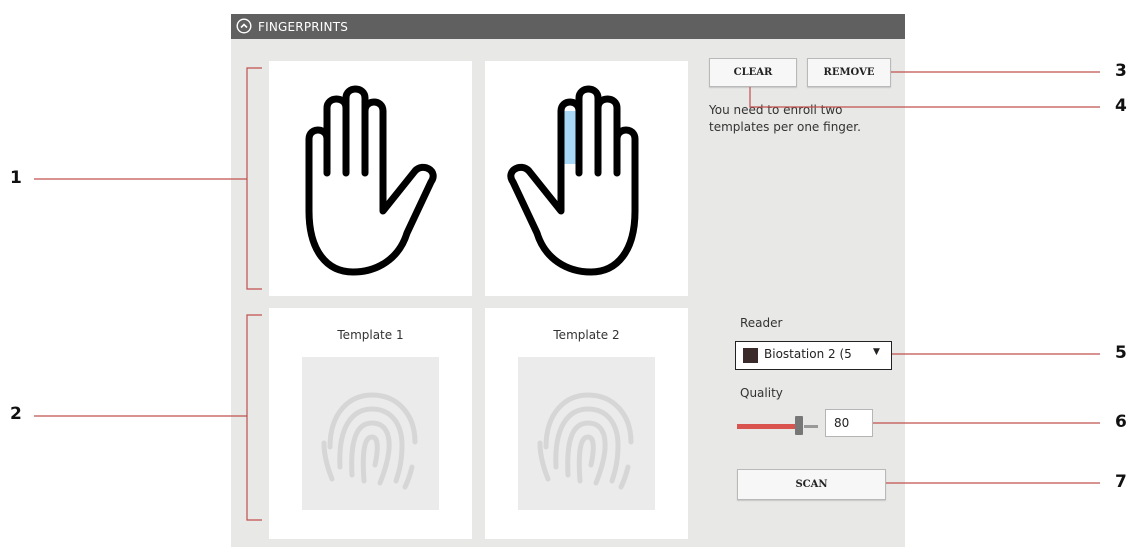 This screenshot has height=547, width=1131. I want to click on callout-7: 7, so click(1121, 482).